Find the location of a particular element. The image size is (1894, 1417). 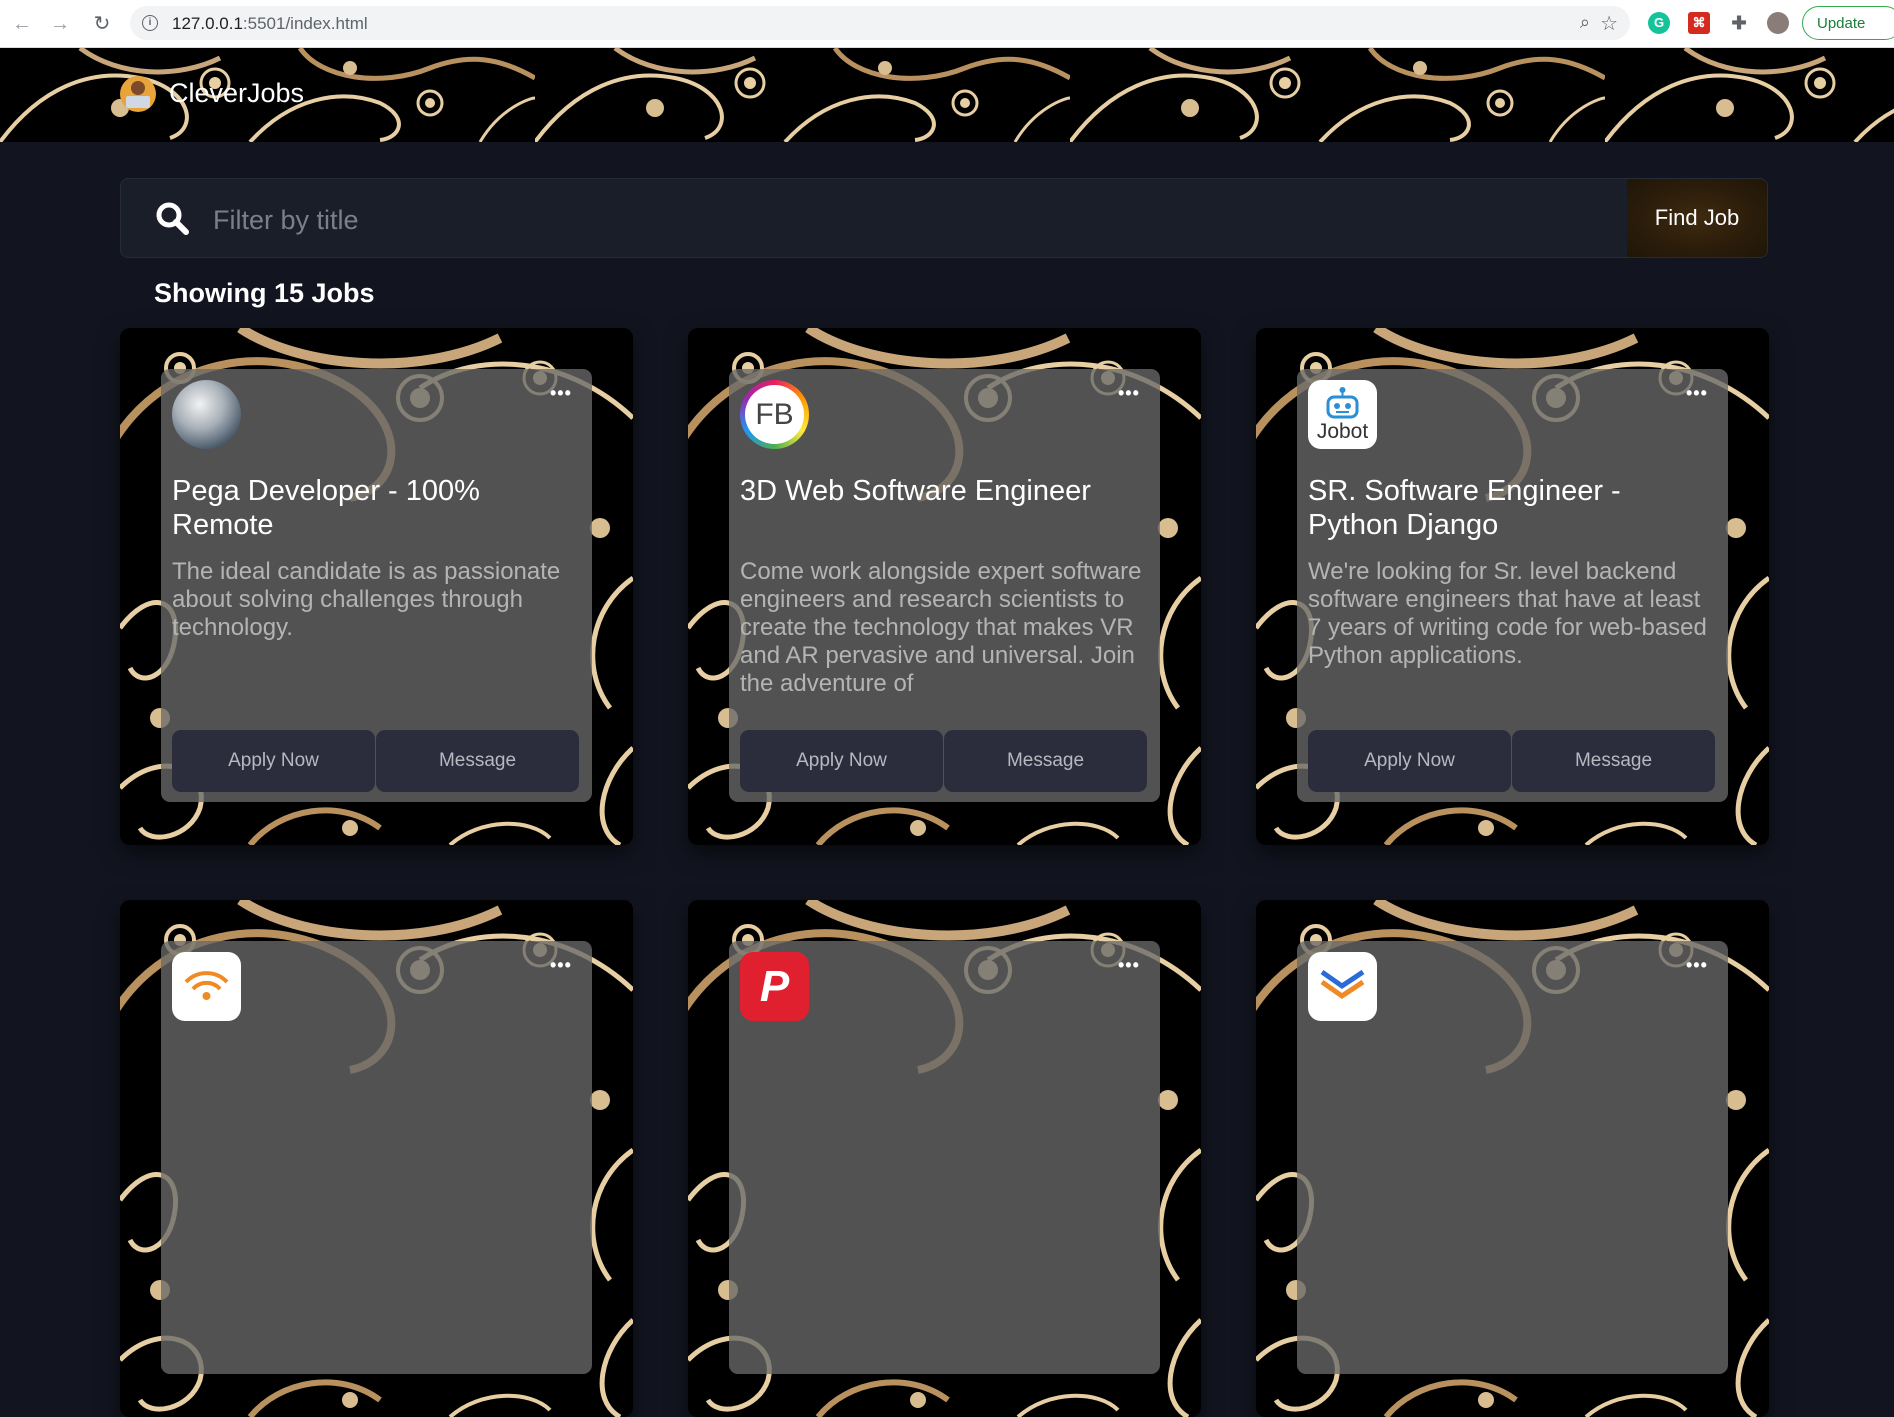

zoom-icon: ⌕ is located at coordinates (1585, 22).